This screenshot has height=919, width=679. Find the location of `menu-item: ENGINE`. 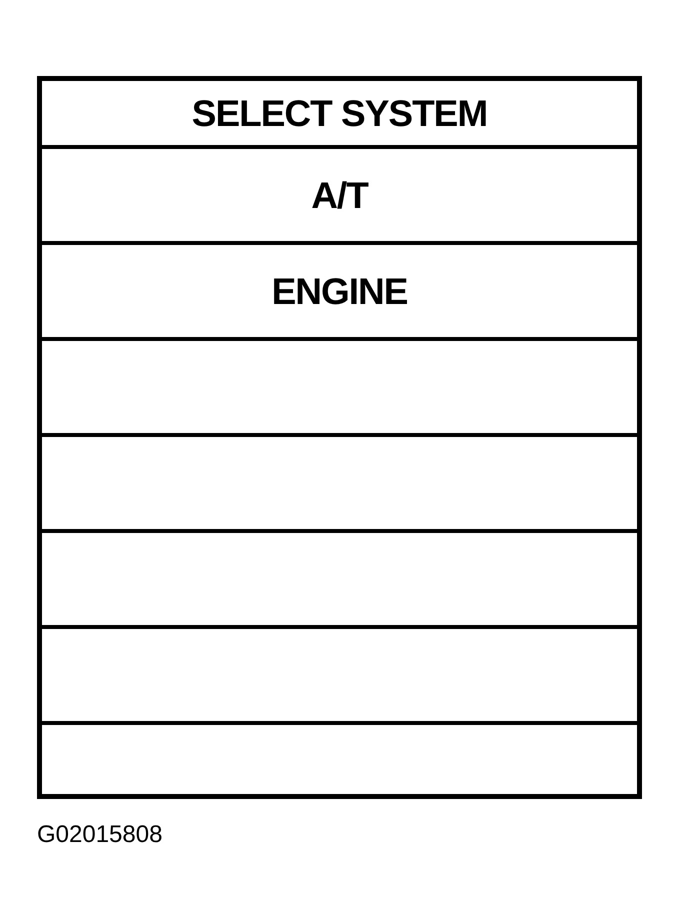

menu-item: ENGINE is located at coordinates (340, 291).